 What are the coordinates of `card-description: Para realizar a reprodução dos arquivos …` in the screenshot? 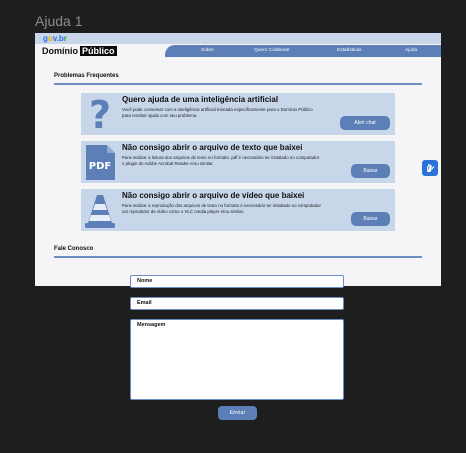 It's located at (221, 208).